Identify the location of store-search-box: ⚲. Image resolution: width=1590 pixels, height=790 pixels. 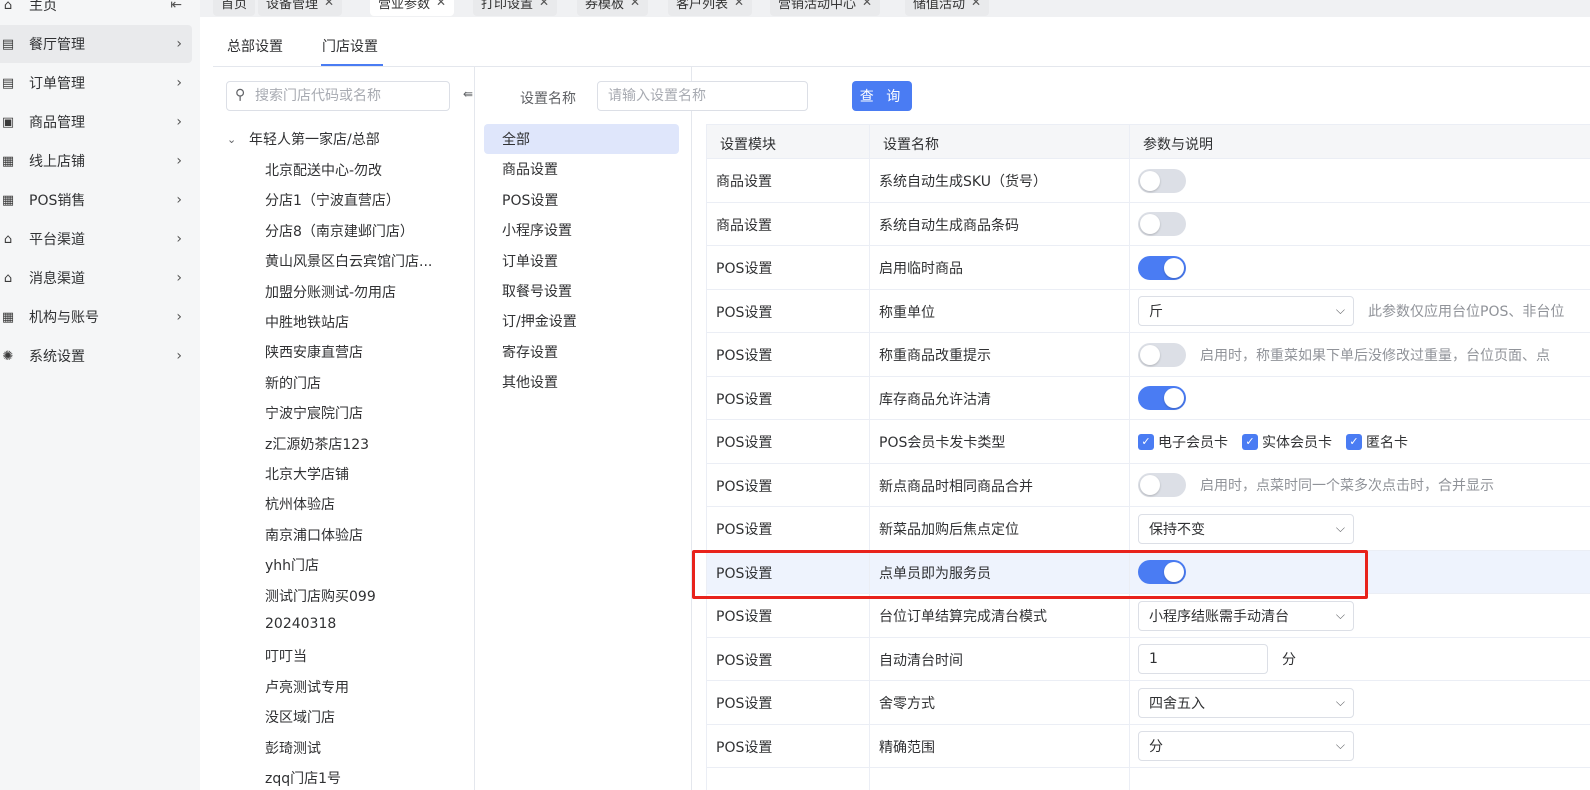
(338, 96).